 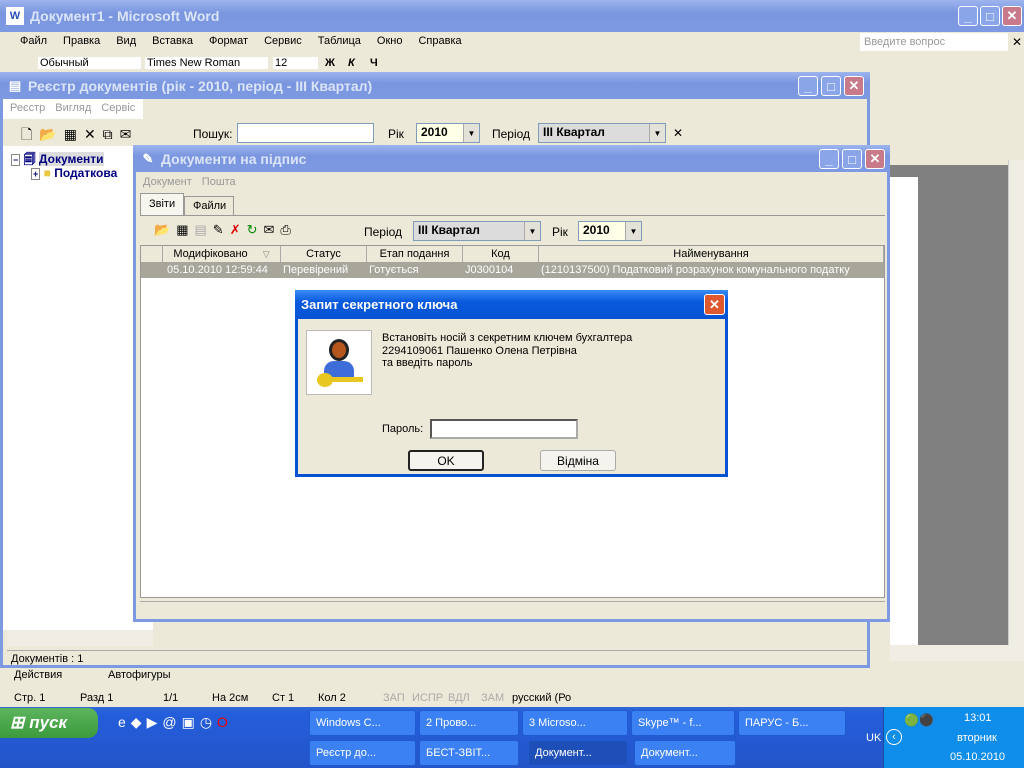 What do you see at coordinates (990, 16) in the screenshot?
I see `word-maximize-button: □` at bounding box center [990, 16].